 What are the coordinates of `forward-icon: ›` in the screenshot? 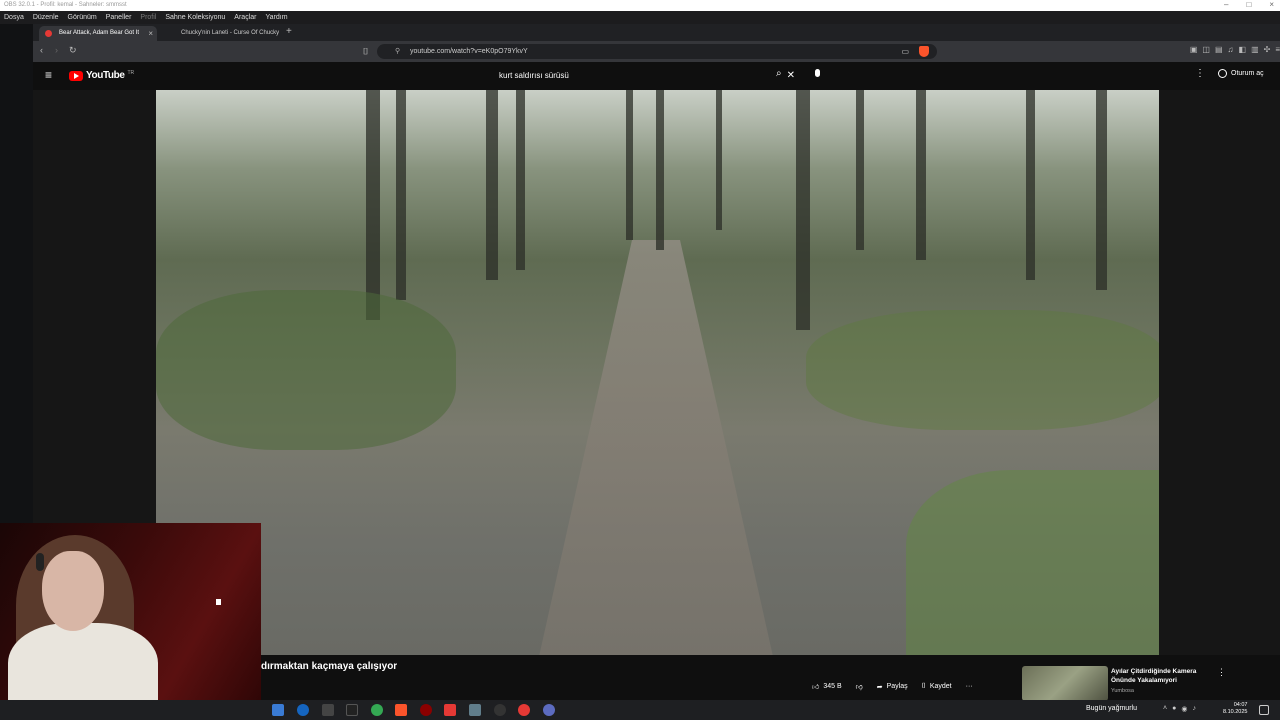 It's located at (56, 50).